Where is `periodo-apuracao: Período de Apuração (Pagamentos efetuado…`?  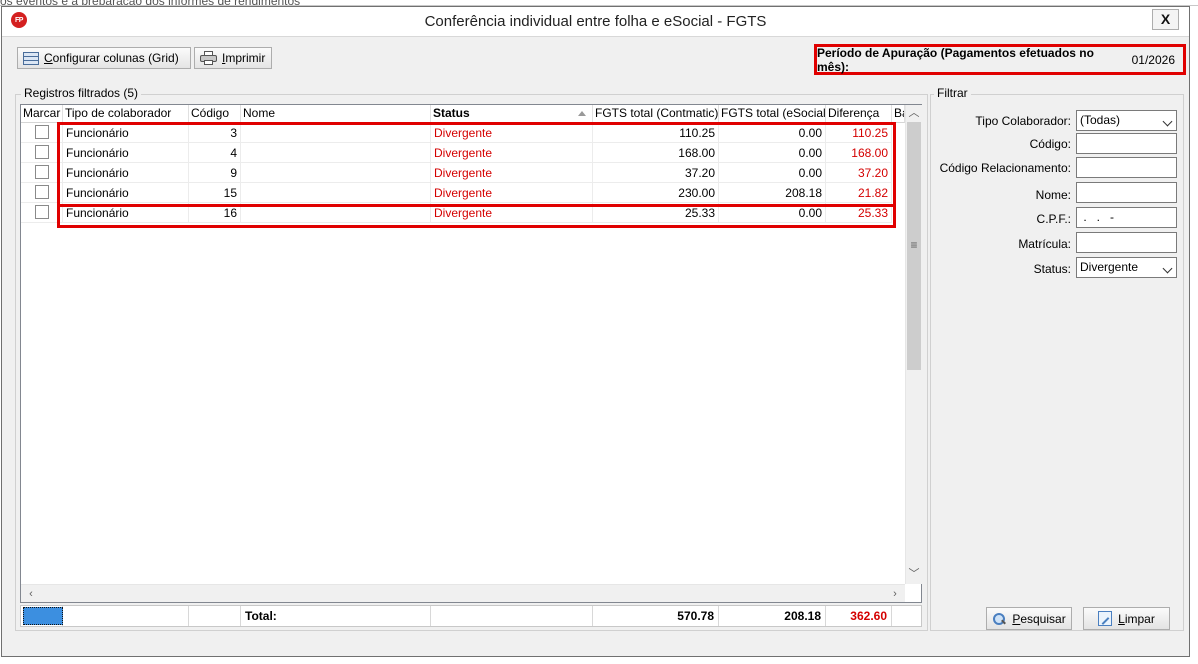
periodo-apuracao: Período de Apuração (Pagamentos efetuado… is located at coordinates (1000, 59).